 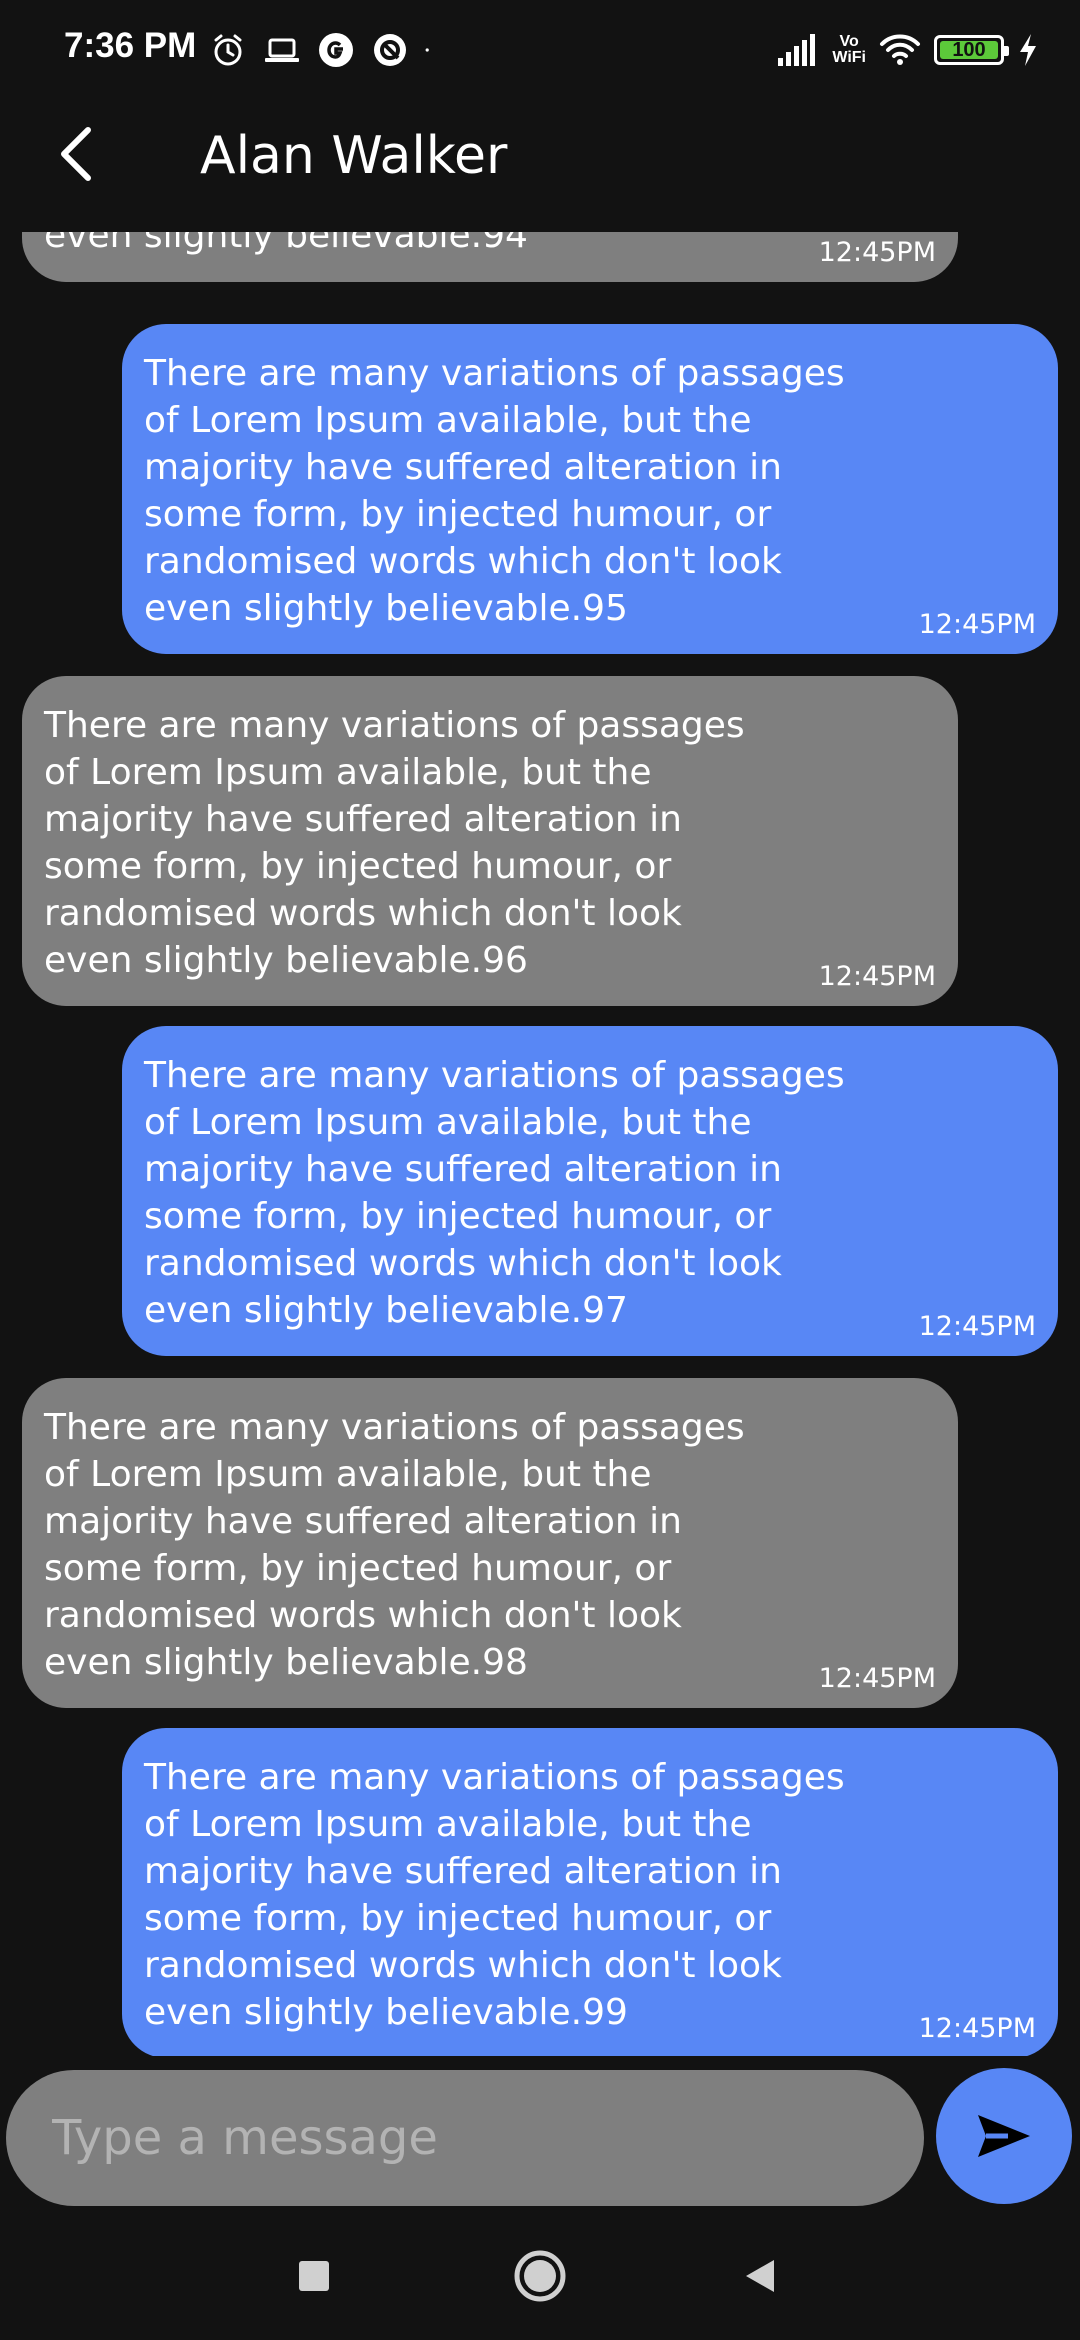 What do you see at coordinates (354, 156) in the screenshot?
I see `contact-name: Alan Walker` at bounding box center [354, 156].